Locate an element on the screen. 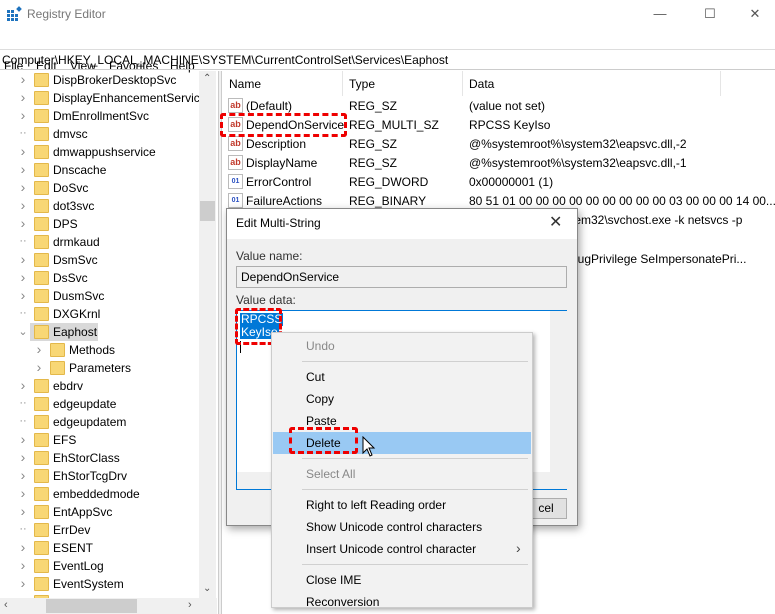 The height and width of the screenshot is (614, 775). tree-item-embeddedmode: › embeddedmode is located at coordinates (99, 494).